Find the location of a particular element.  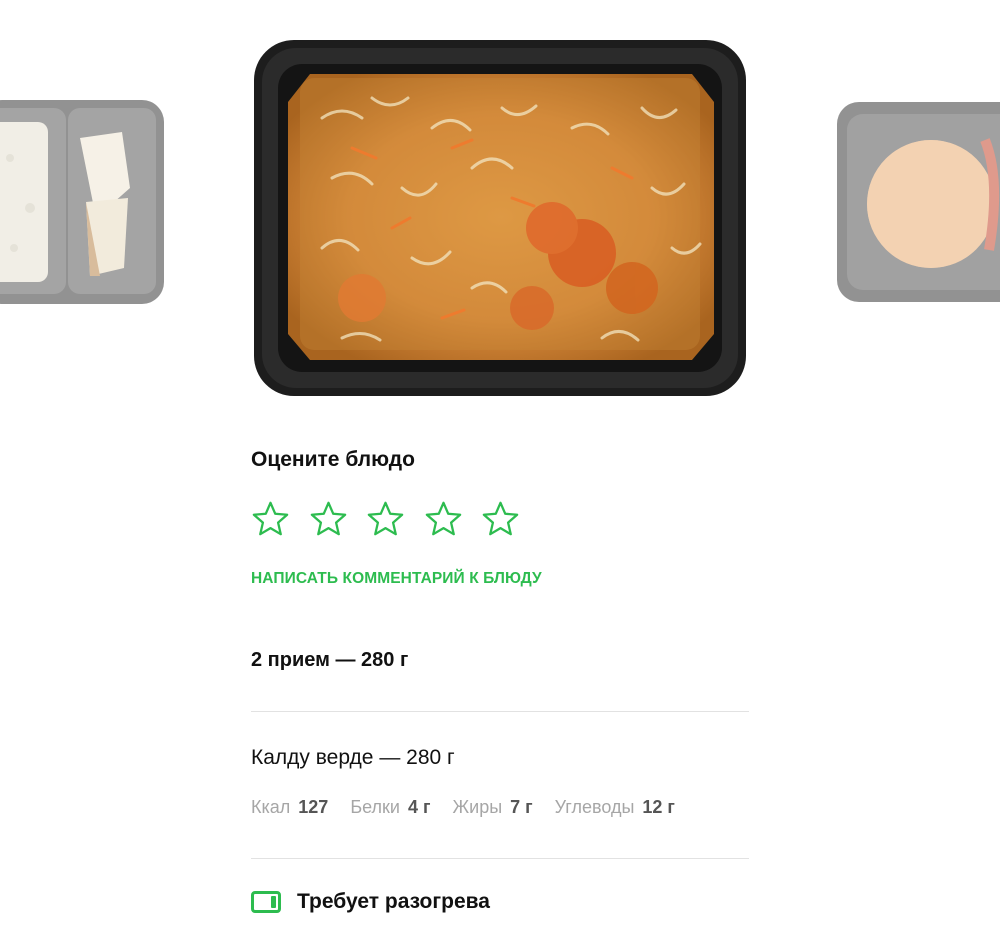

nutrition-carbs: Углеводы 12 г is located at coordinates (615, 807).